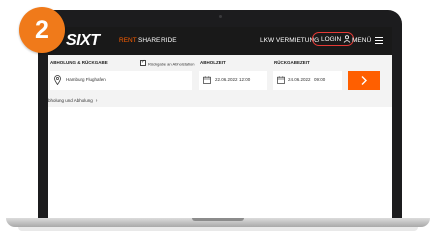 Image resolution: width=438 pixels, height=242 pixels. What do you see at coordinates (347, 39) in the screenshot?
I see `user-icon` at bounding box center [347, 39].